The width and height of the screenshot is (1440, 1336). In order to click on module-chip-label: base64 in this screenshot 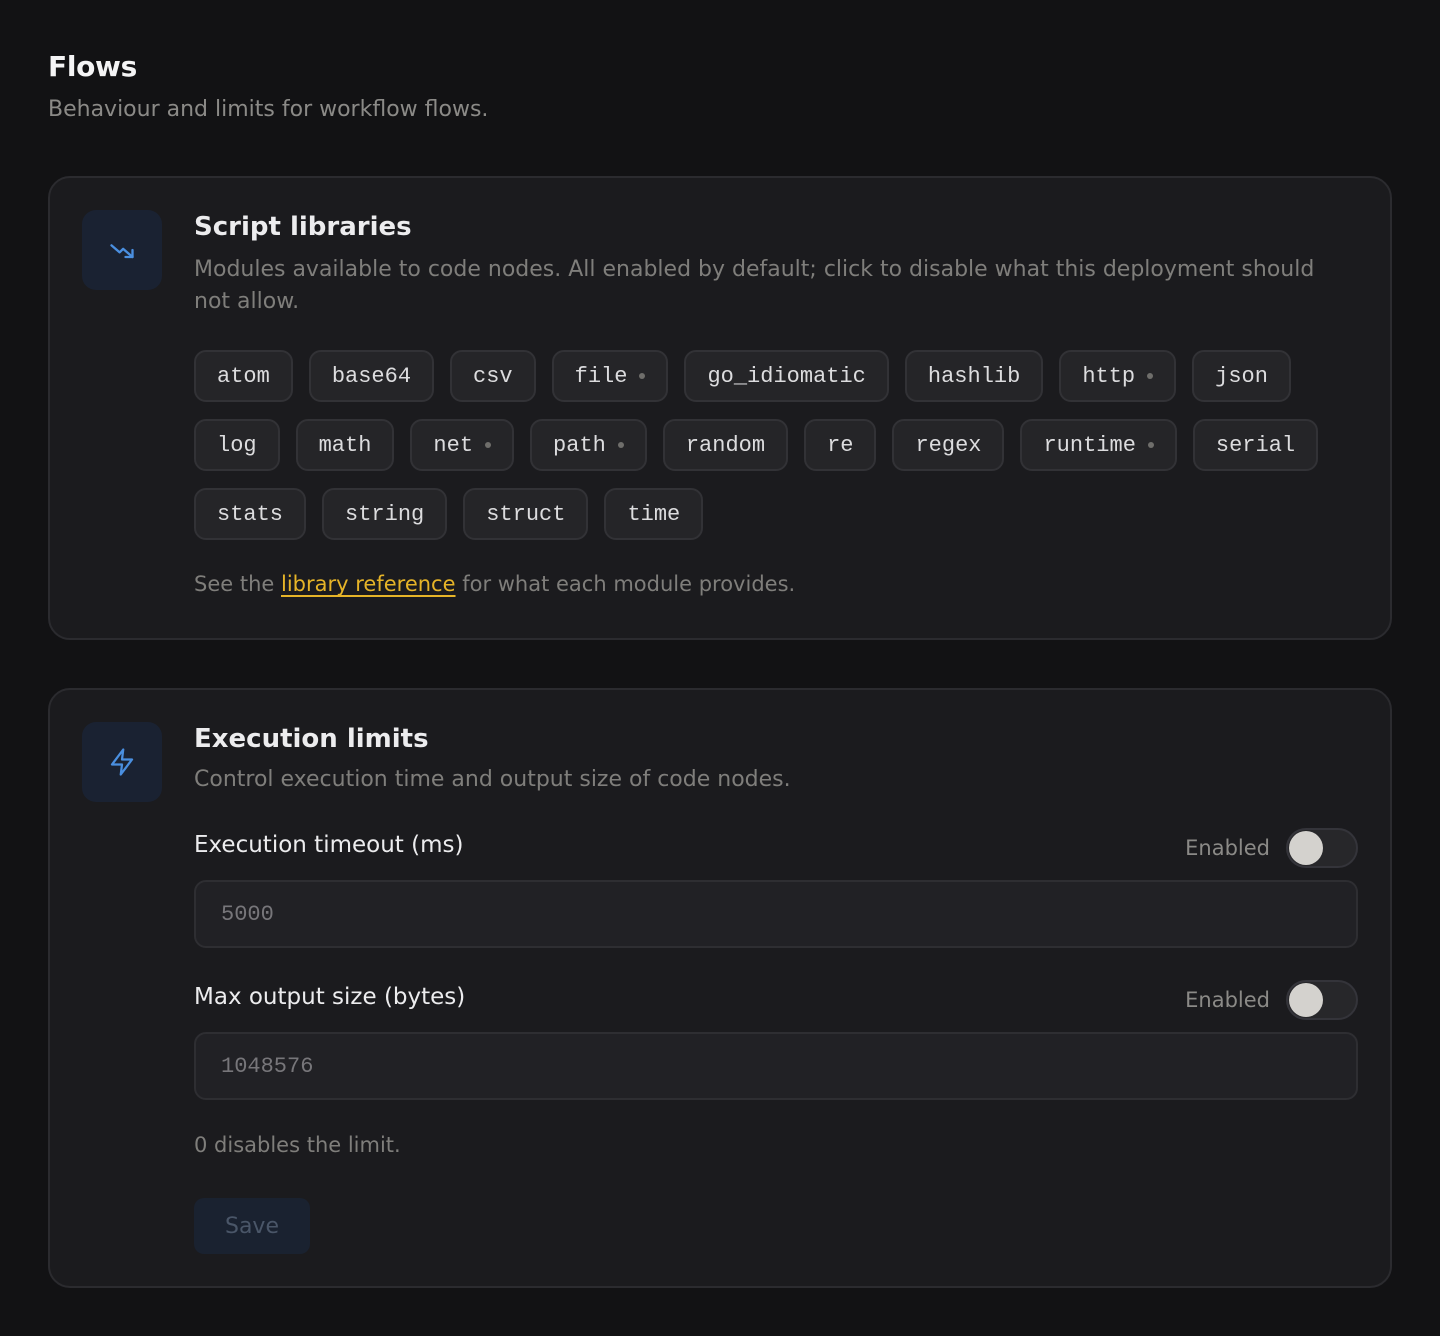, I will do `click(371, 376)`.